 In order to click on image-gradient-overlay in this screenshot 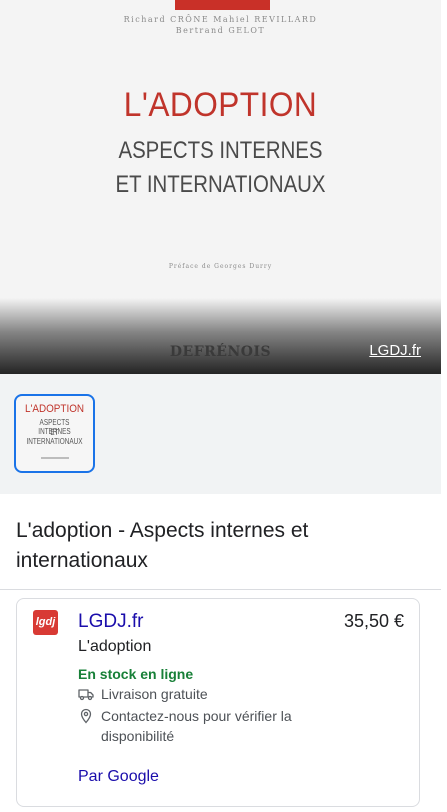, I will do `click(220, 336)`.